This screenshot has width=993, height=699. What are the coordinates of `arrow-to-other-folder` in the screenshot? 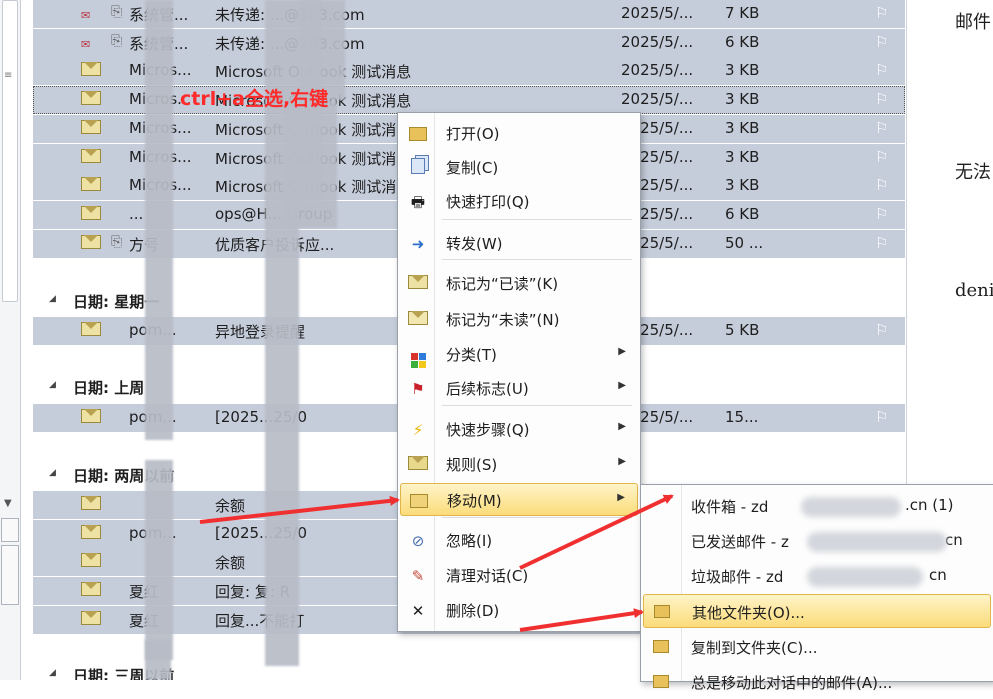 It's located at (581, 620).